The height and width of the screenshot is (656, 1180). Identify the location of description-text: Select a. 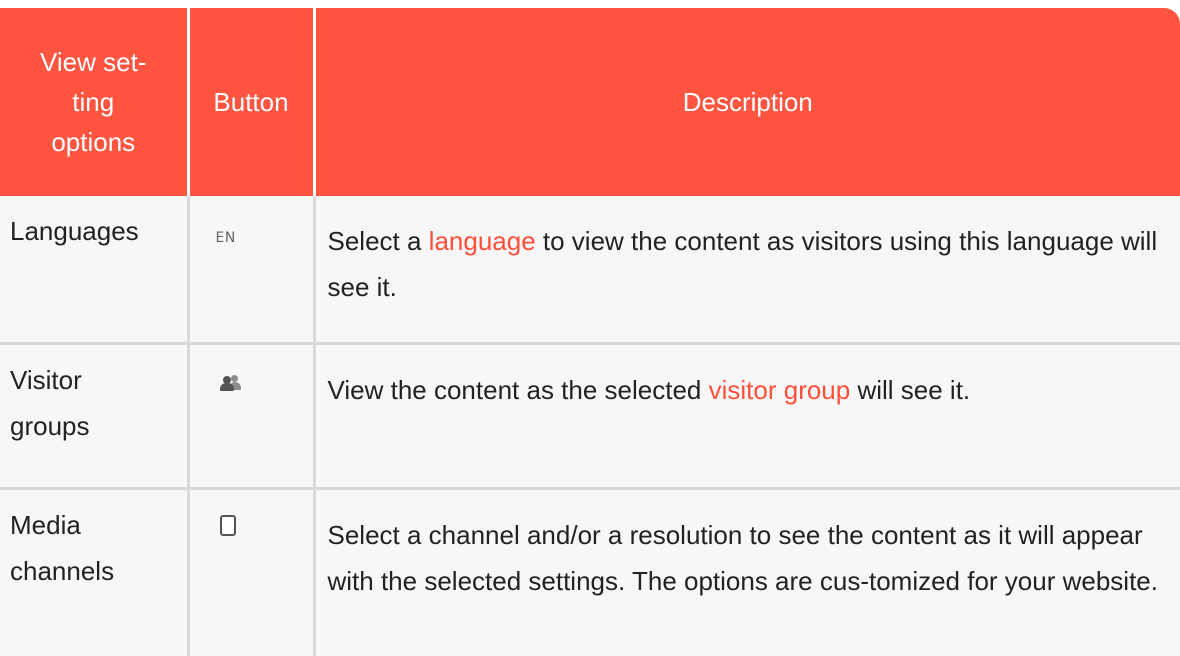
(378, 241).